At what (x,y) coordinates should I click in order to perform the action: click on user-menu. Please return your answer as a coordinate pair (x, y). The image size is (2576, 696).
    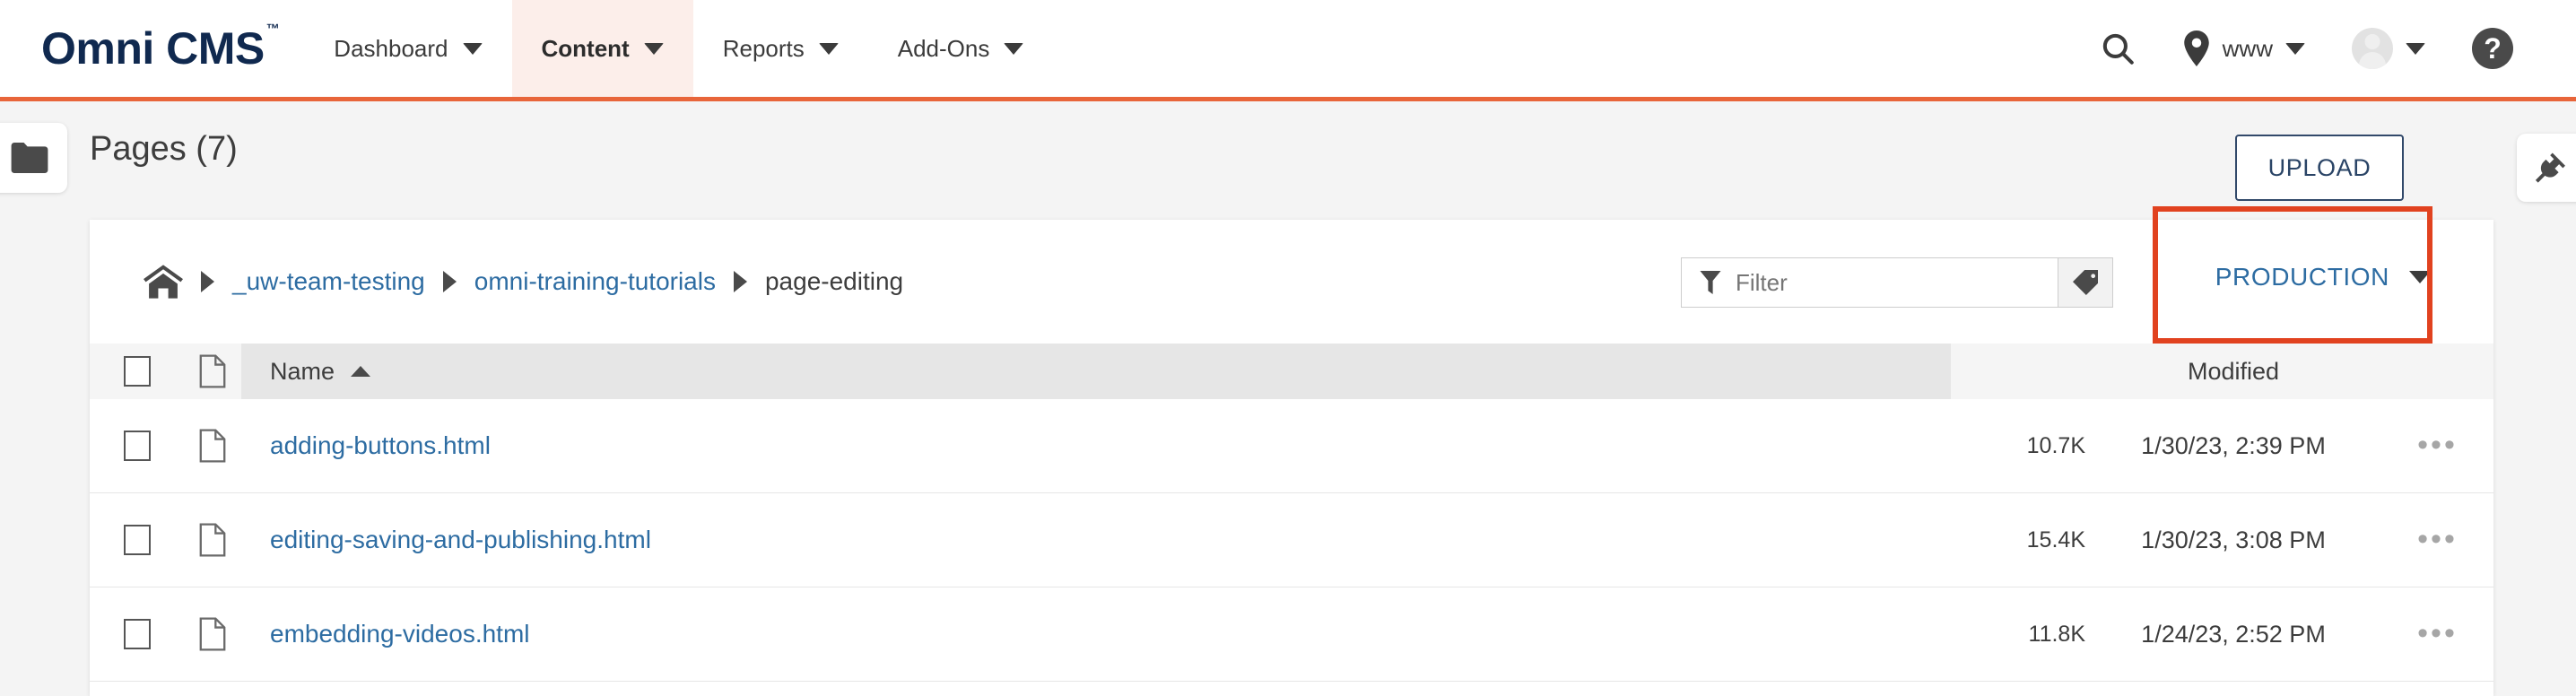
    Looking at the image, I should click on (2388, 49).